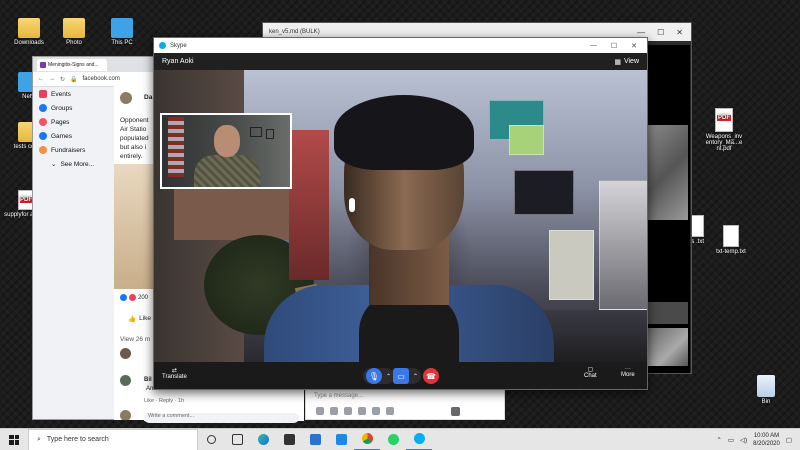 The height and width of the screenshot is (450, 800). I want to click on reaction-summary: 200, so click(134, 297).